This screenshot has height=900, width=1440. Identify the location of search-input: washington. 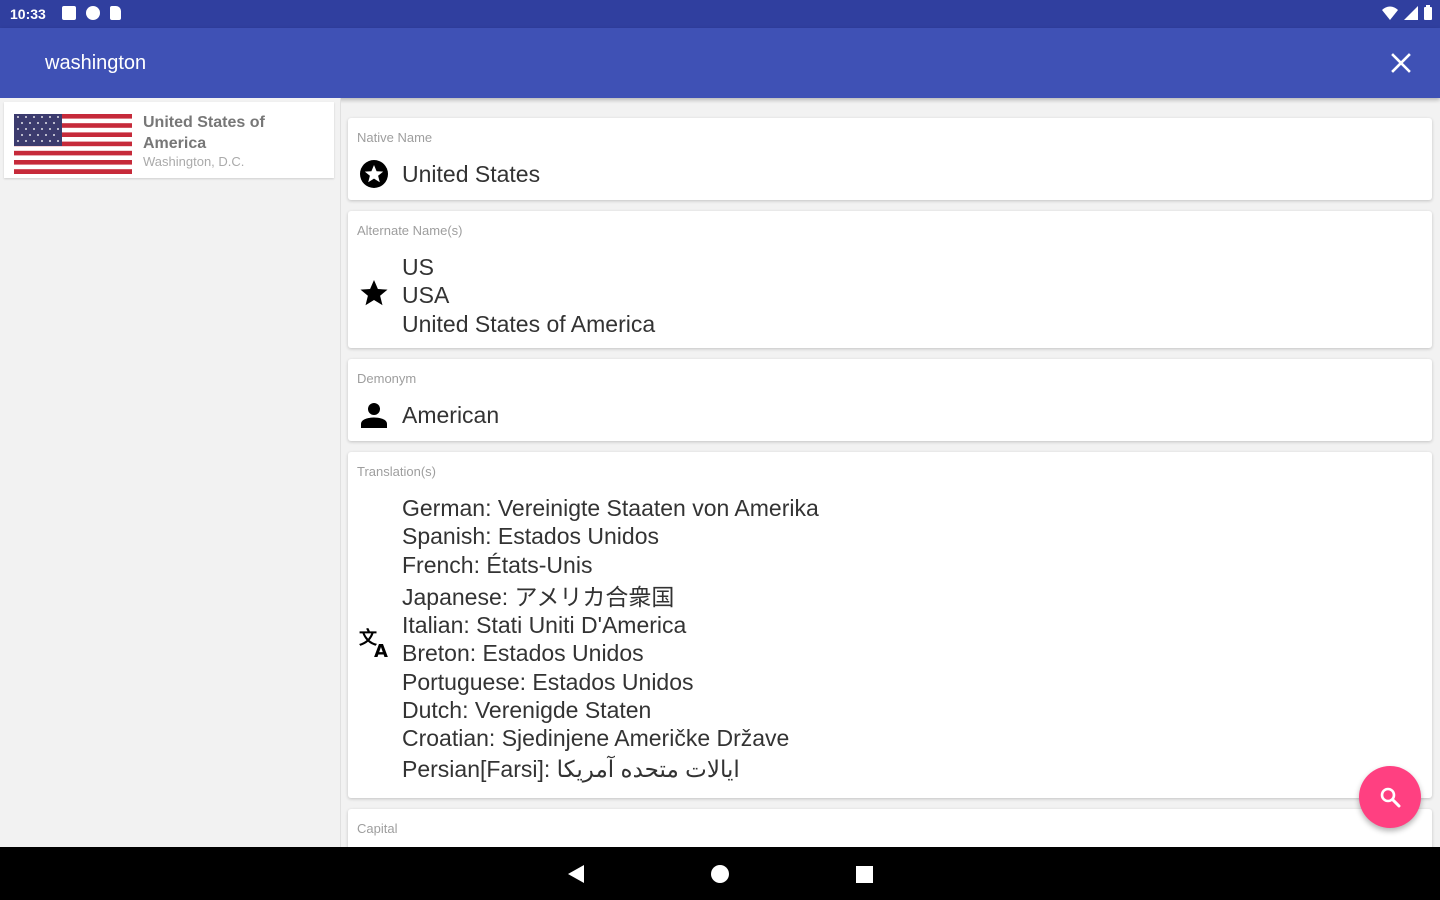
(95, 63).